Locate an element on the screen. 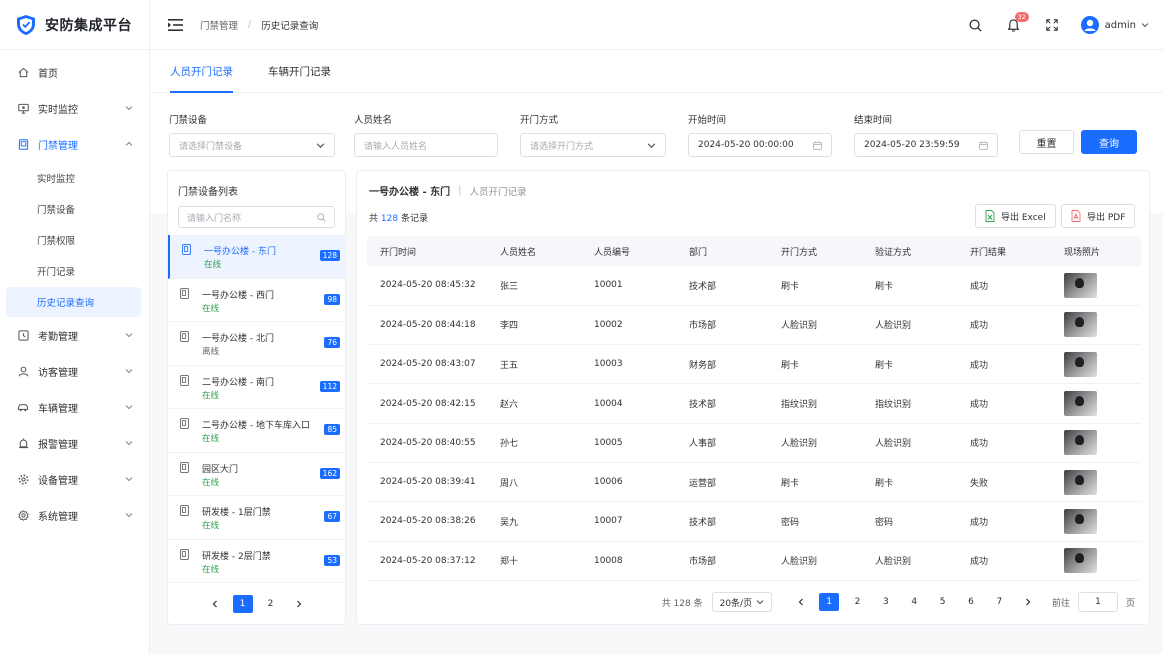  device-list-item: 园区大门 在线 162 is located at coordinates (257, 474).